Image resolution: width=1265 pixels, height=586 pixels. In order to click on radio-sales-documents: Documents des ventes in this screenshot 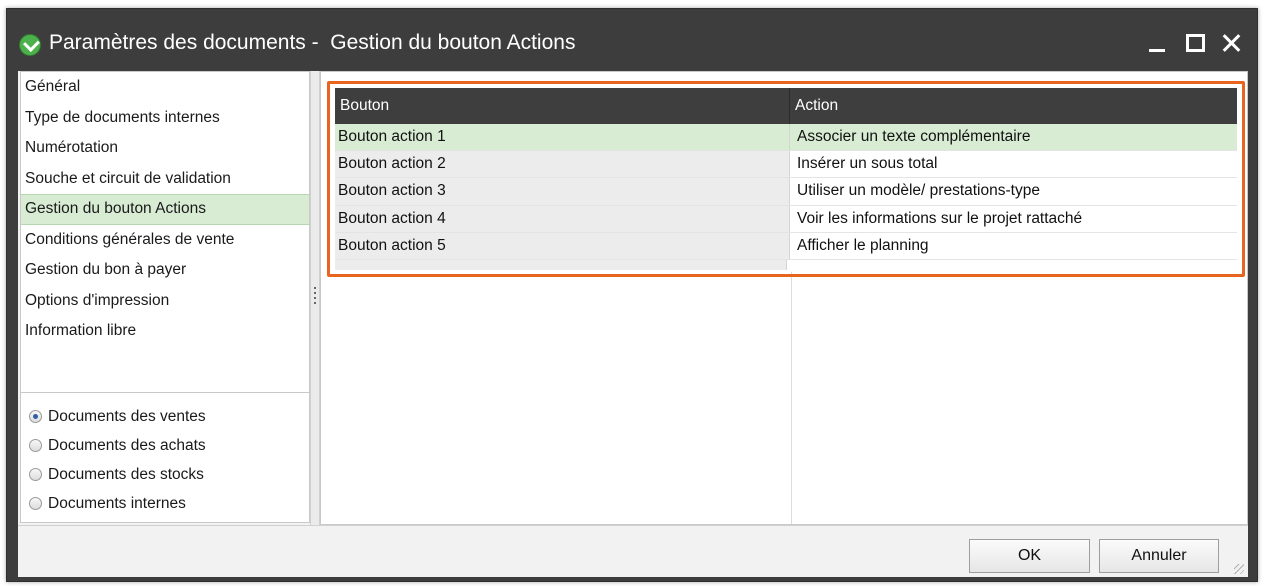, I will do `click(117, 416)`.